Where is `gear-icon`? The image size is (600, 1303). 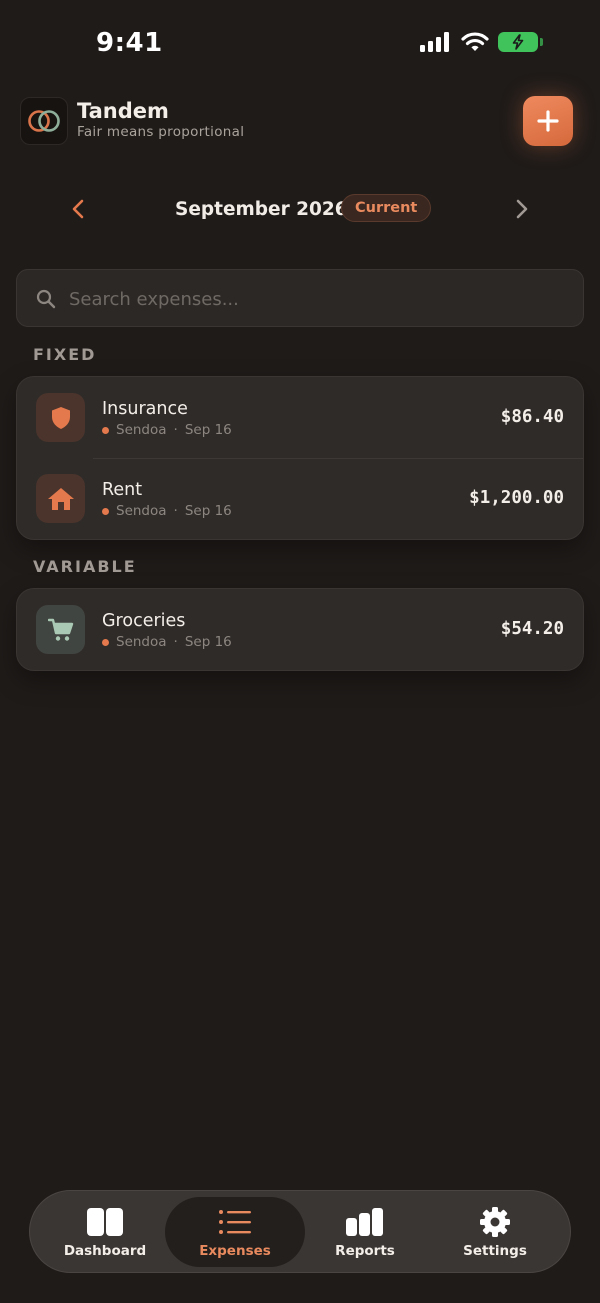 gear-icon is located at coordinates (495, 1221).